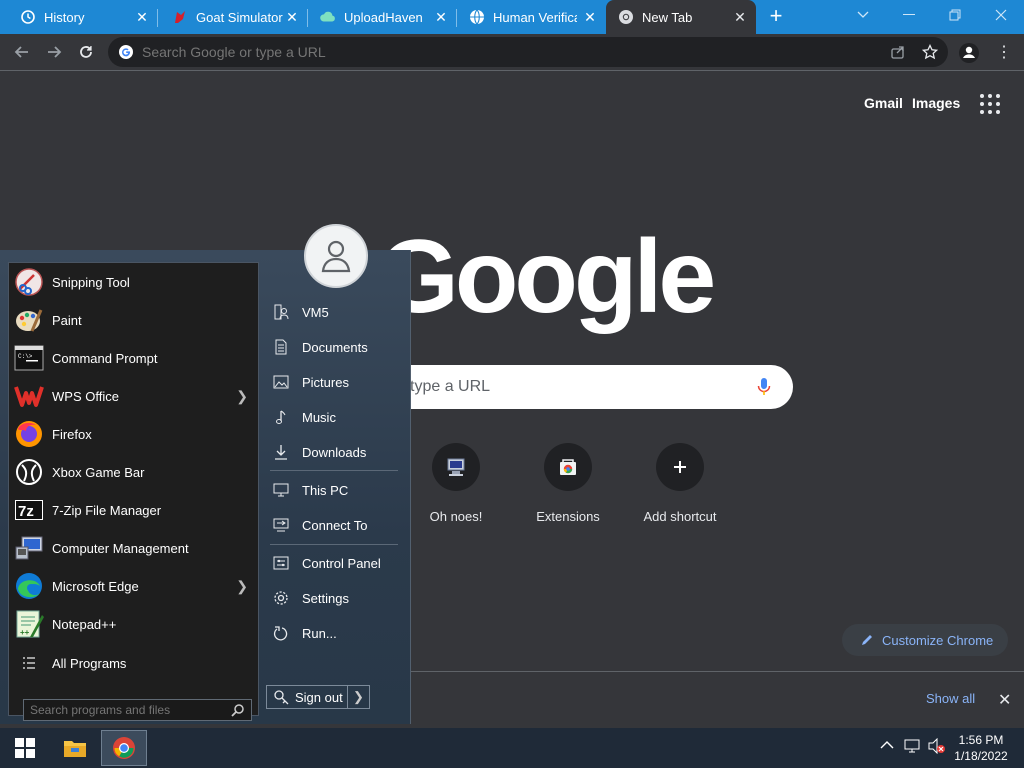 The height and width of the screenshot is (768, 1024). Describe the element at coordinates (950, 698) in the screenshot. I see `show-all-downloads-link: Show all` at that location.